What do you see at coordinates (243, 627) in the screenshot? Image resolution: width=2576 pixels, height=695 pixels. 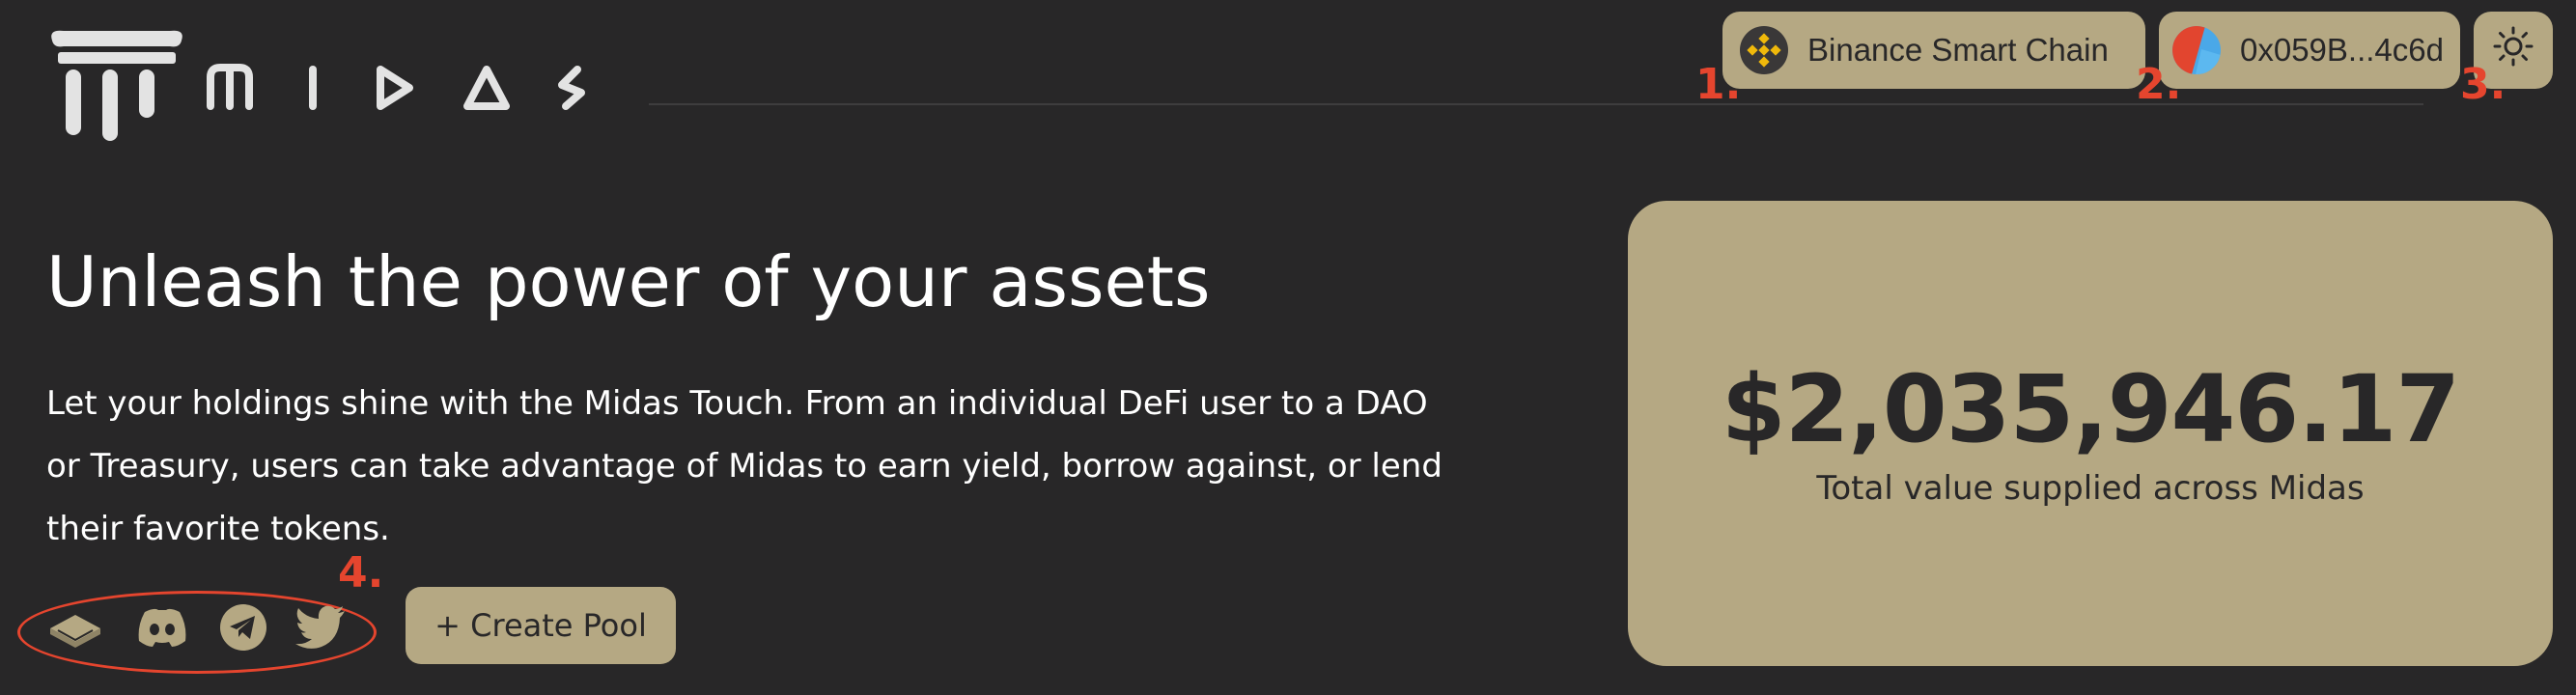 I see `telegram-icon` at bounding box center [243, 627].